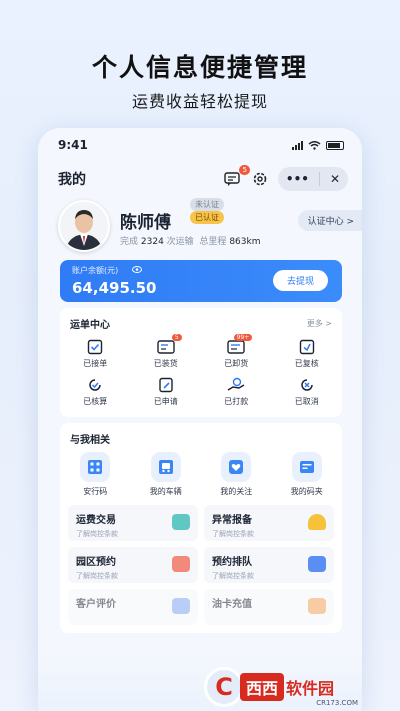 This screenshot has height=711, width=400. What do you see at coordinates (319, 323) in the screenshot?
I see `order-center-more-link: 更多 >` at bounding box center [319, 323].